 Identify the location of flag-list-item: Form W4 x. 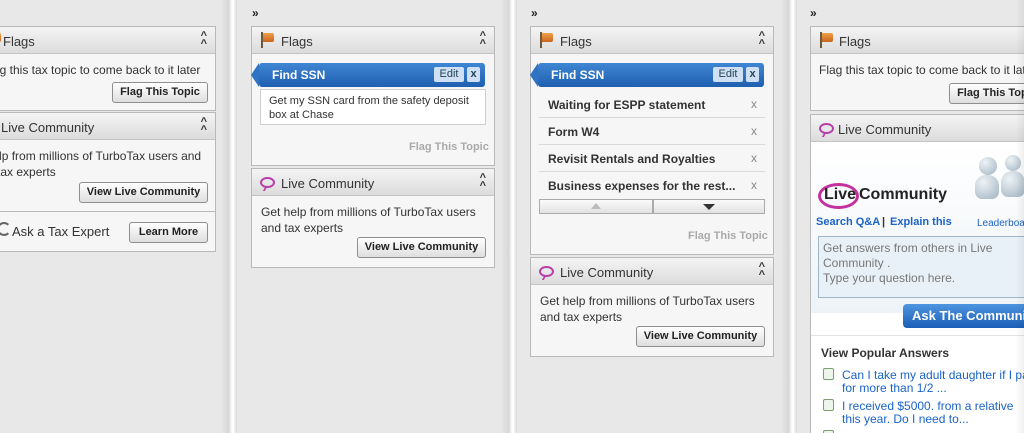
(652, 131).